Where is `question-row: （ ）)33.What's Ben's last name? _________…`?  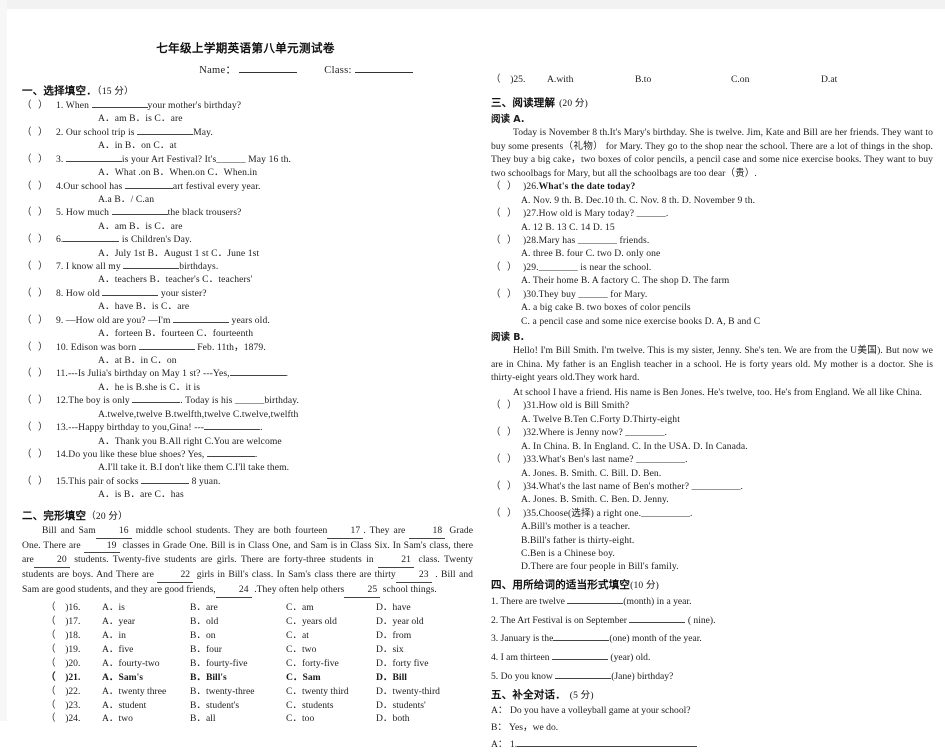
question-row: （ ）)33.What's Ben's last name? _________… is located at coordinates (589, 460).